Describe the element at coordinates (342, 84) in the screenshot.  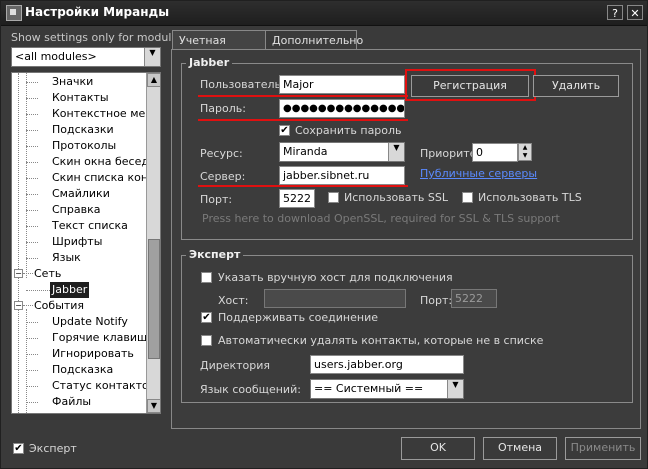
I see `user-input: Major` at that location.